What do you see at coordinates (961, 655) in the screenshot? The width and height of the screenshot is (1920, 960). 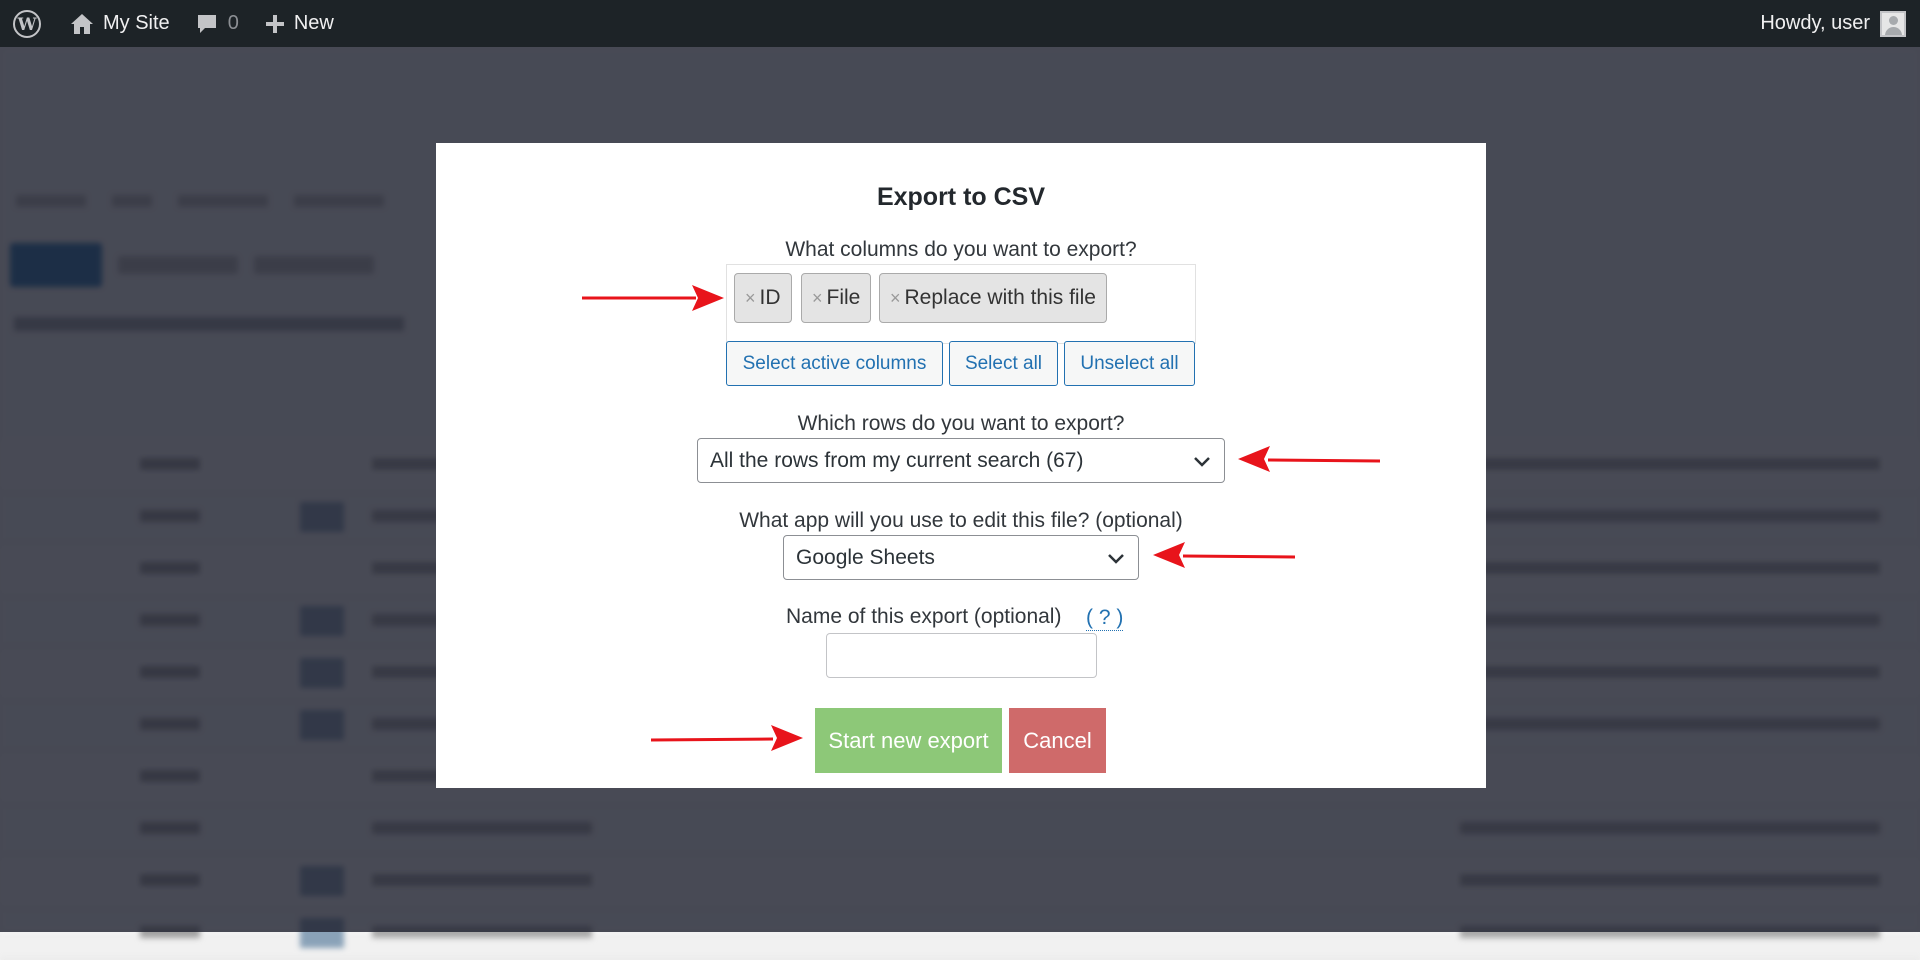 I see `export-name-input` at bounding box center [961, 655].